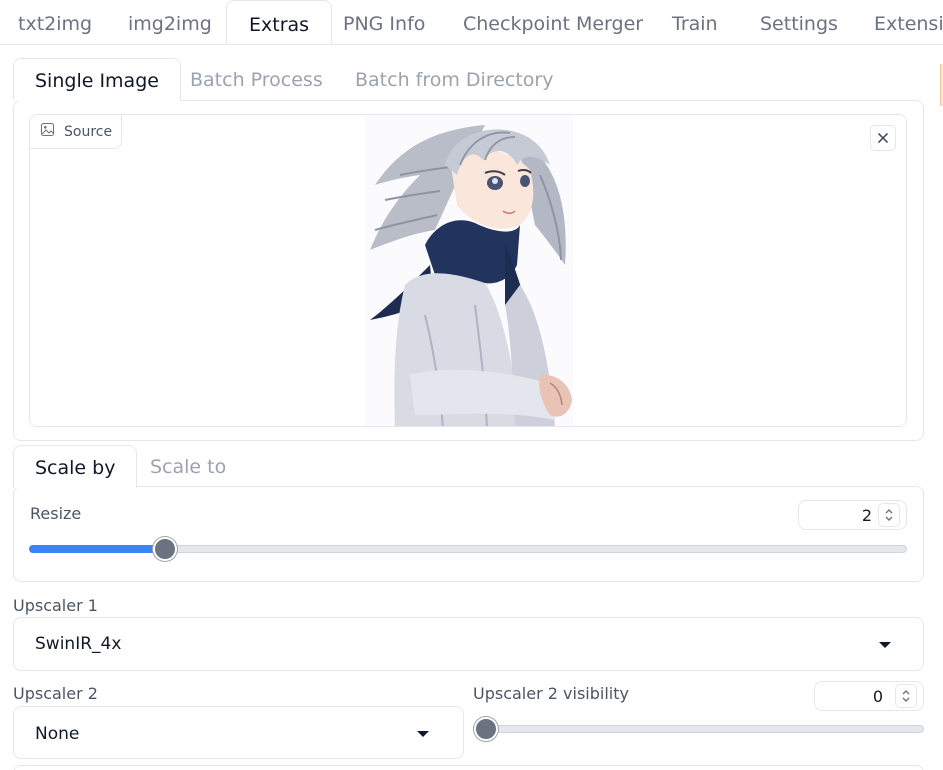 This screenshot has height=770, width=943. What do you see at coordinates (695, 22) in the screenshot?
I see `tab-train: Train` at bounding box center [695, 22].